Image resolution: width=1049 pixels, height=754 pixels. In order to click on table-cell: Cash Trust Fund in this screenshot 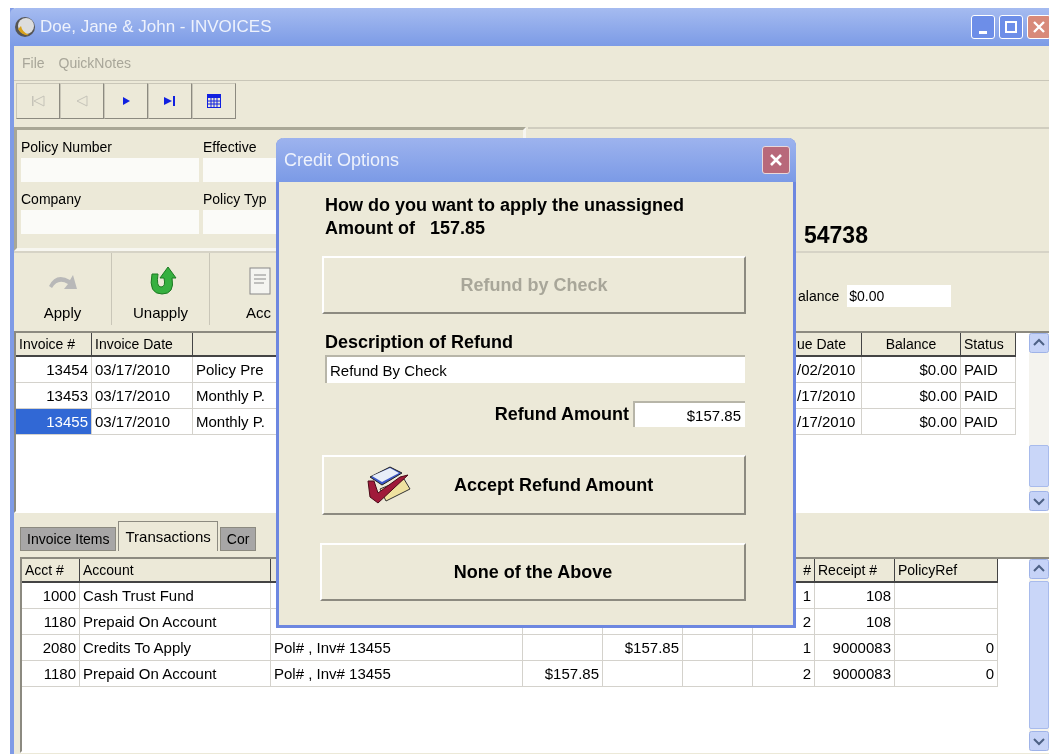, I will do `click(175, 596)`.